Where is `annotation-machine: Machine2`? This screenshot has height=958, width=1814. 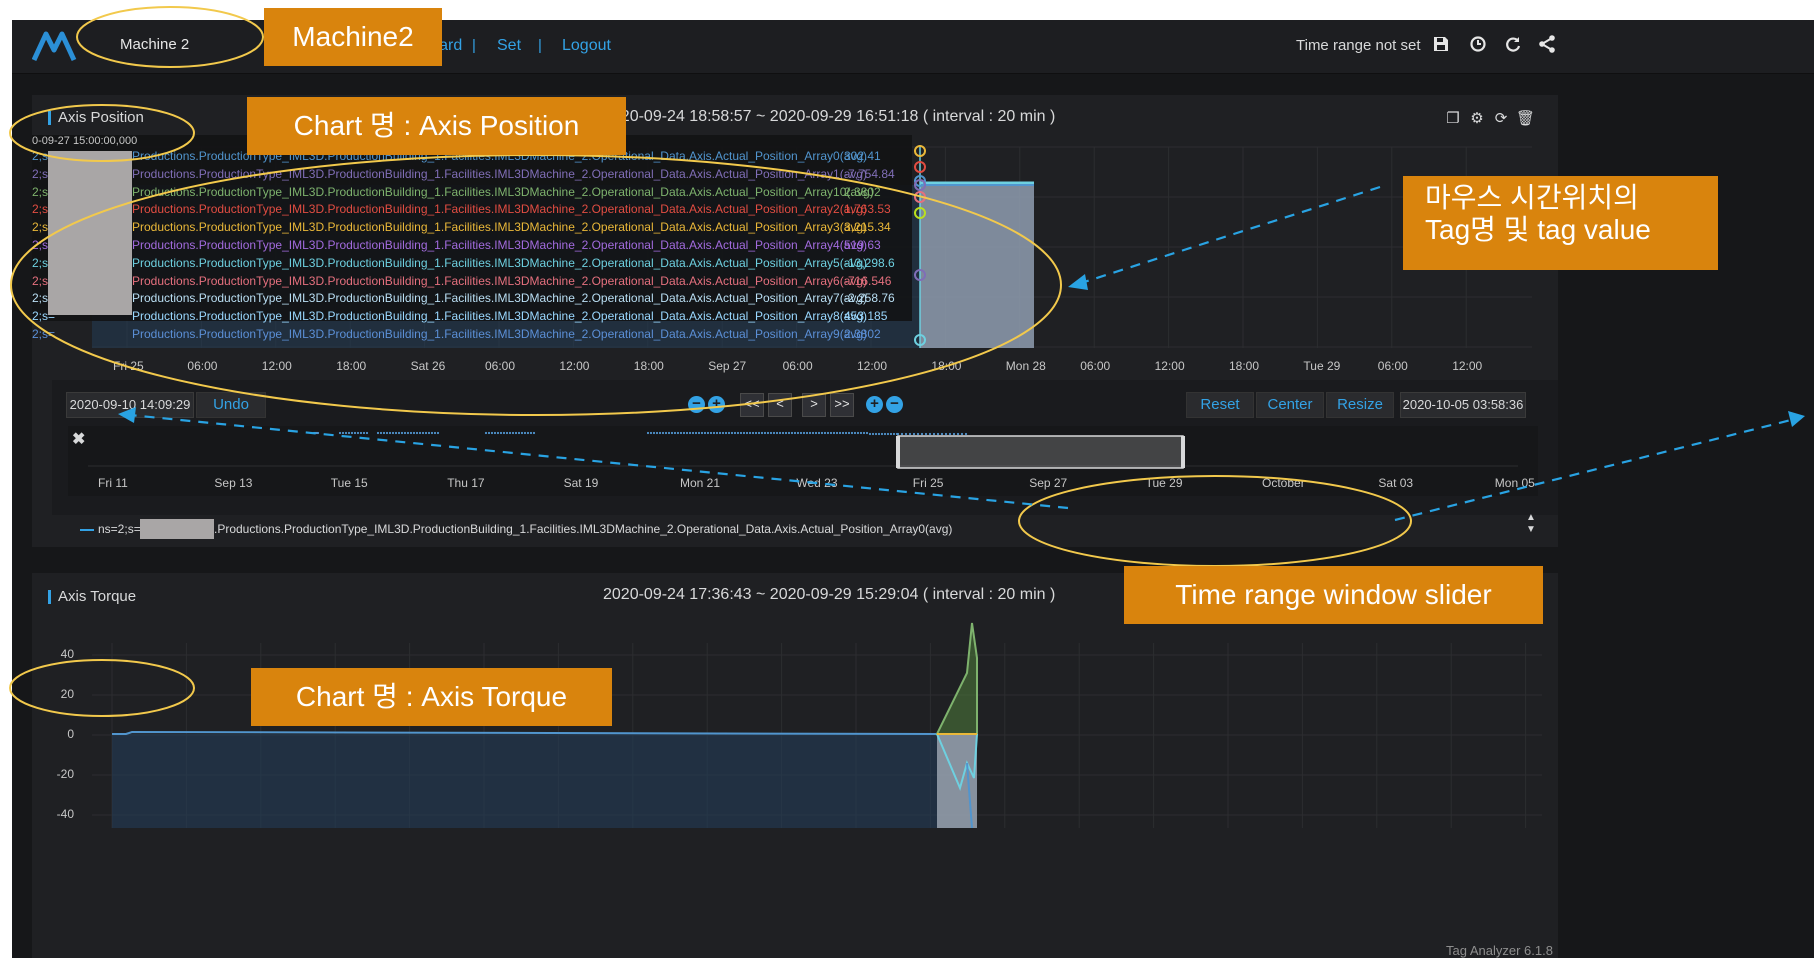
annotation-machine: Machine2 is located at coordinates (353, 37).